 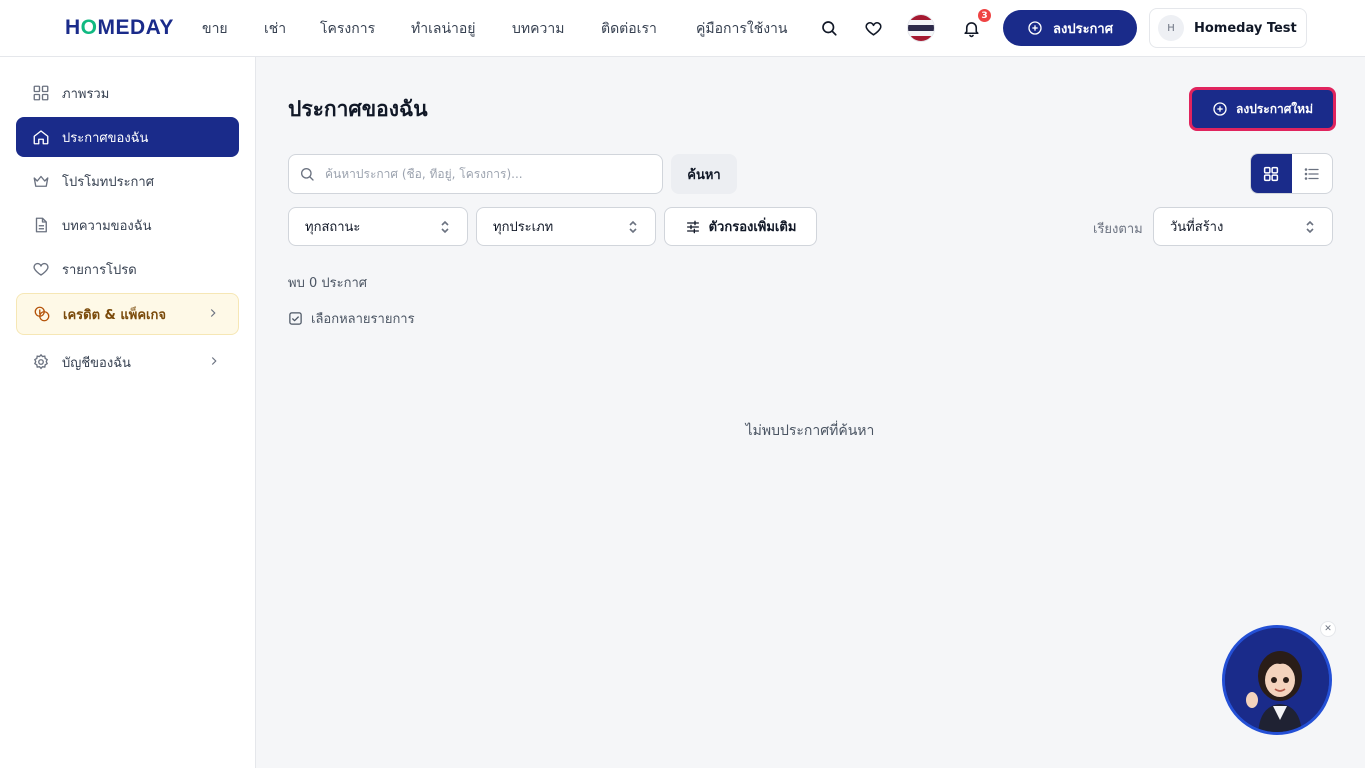 I want to click on grid-view-button, so click(x=1271, y=173).